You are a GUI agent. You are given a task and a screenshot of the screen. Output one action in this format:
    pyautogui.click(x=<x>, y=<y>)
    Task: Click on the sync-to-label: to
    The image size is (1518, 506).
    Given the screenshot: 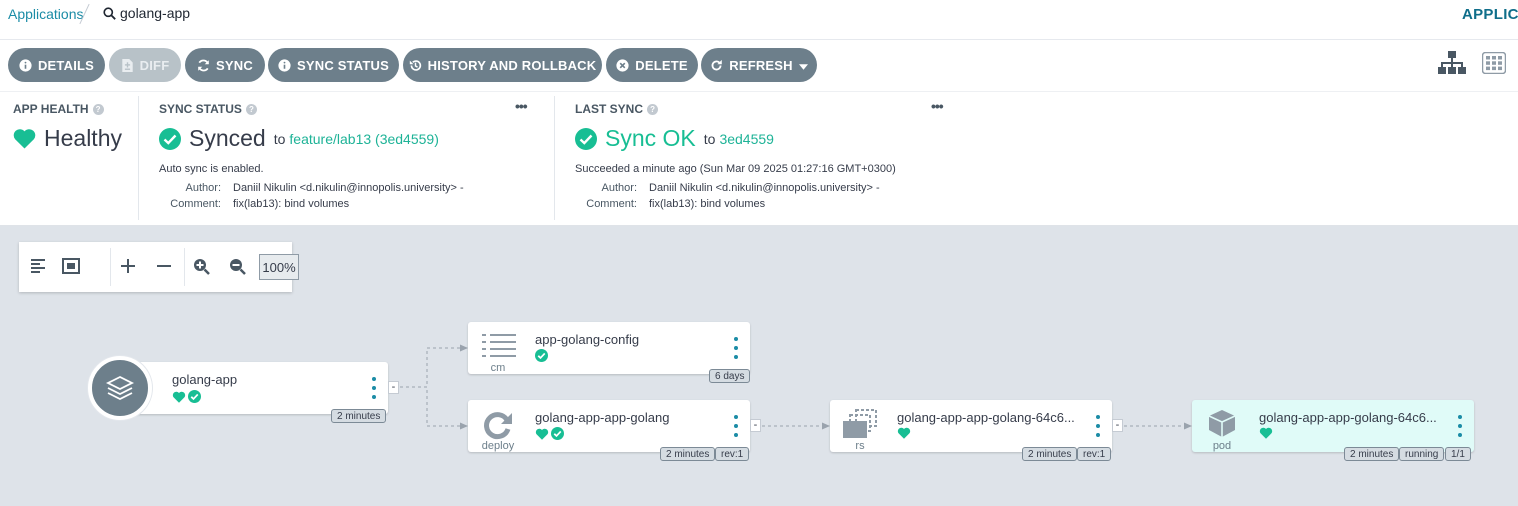 What is the action you would take?
    pyautogui.click(x=279, y=138)
    